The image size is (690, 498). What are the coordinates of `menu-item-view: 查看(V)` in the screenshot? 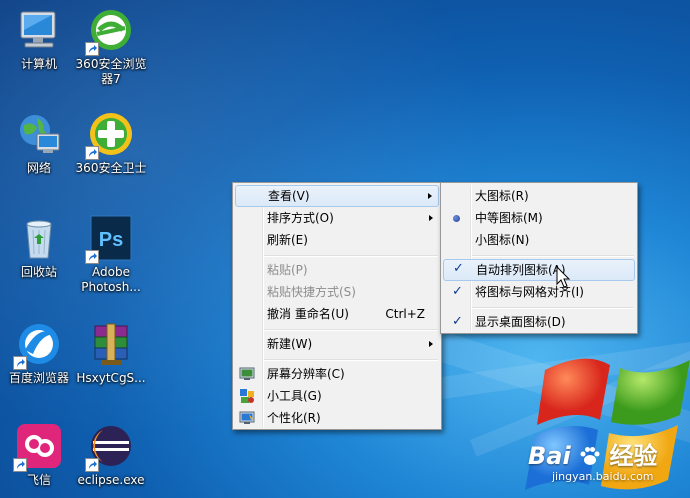 It's located at (337, 196).